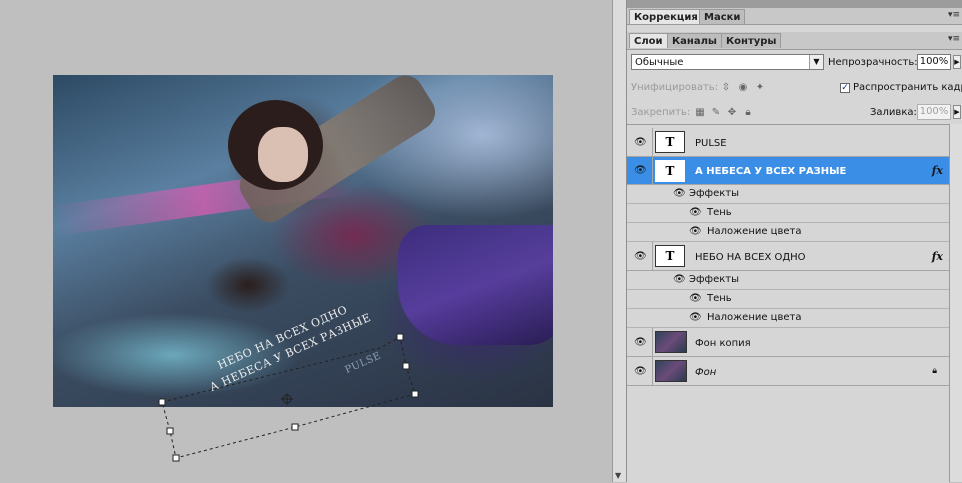 The image size is (962, 483). I want to click on adjustments-tab-row: Коррекция Маски ▾≡, so click(794, 16).